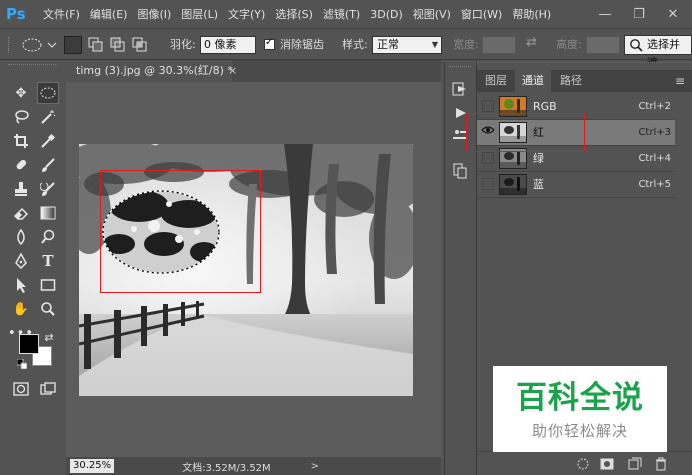 The width and height of the screenshot is (692, 475). I want to click on eraser-tool-icon, so click(21, 213).